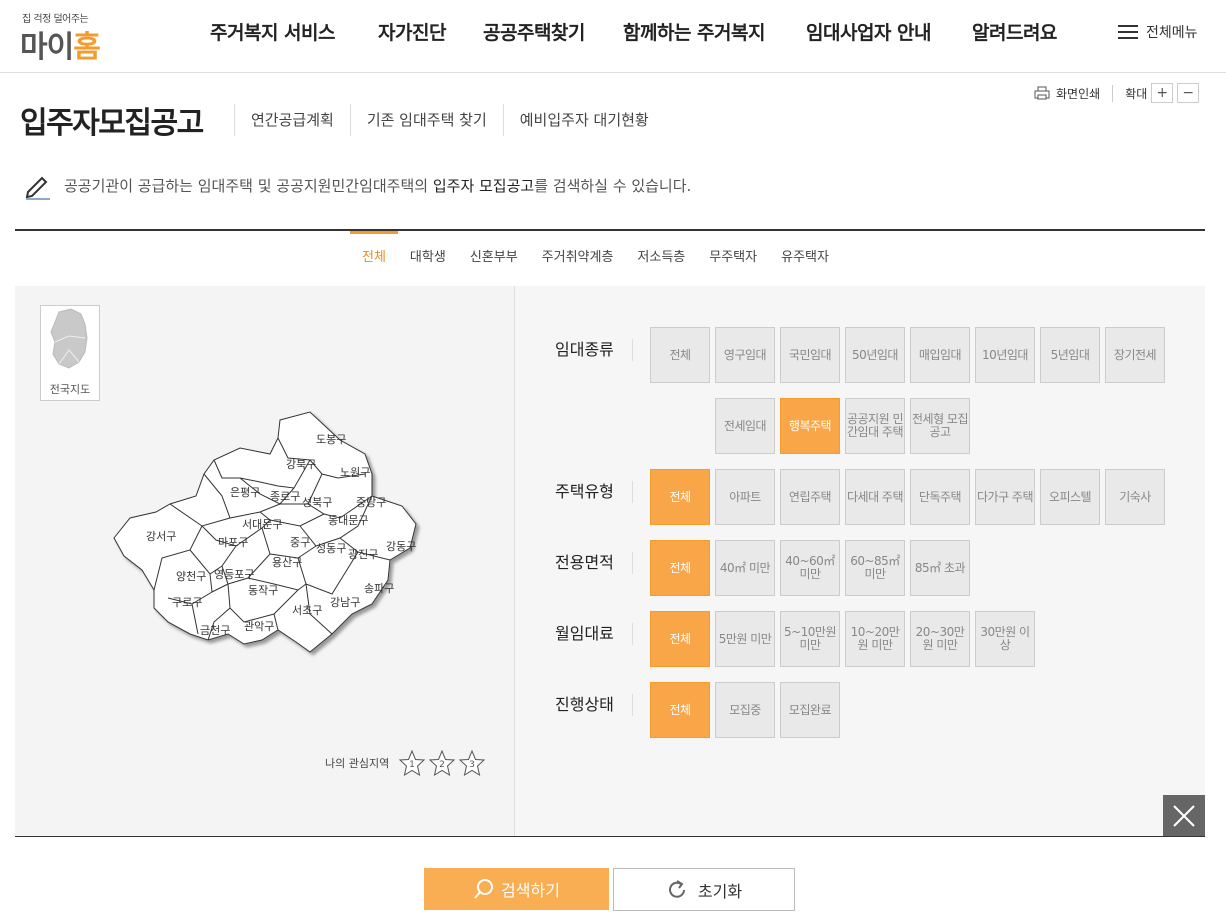 This screenshot has height=915, width=1226. I want to click on option-button: 국민임대, so click(810, 355).